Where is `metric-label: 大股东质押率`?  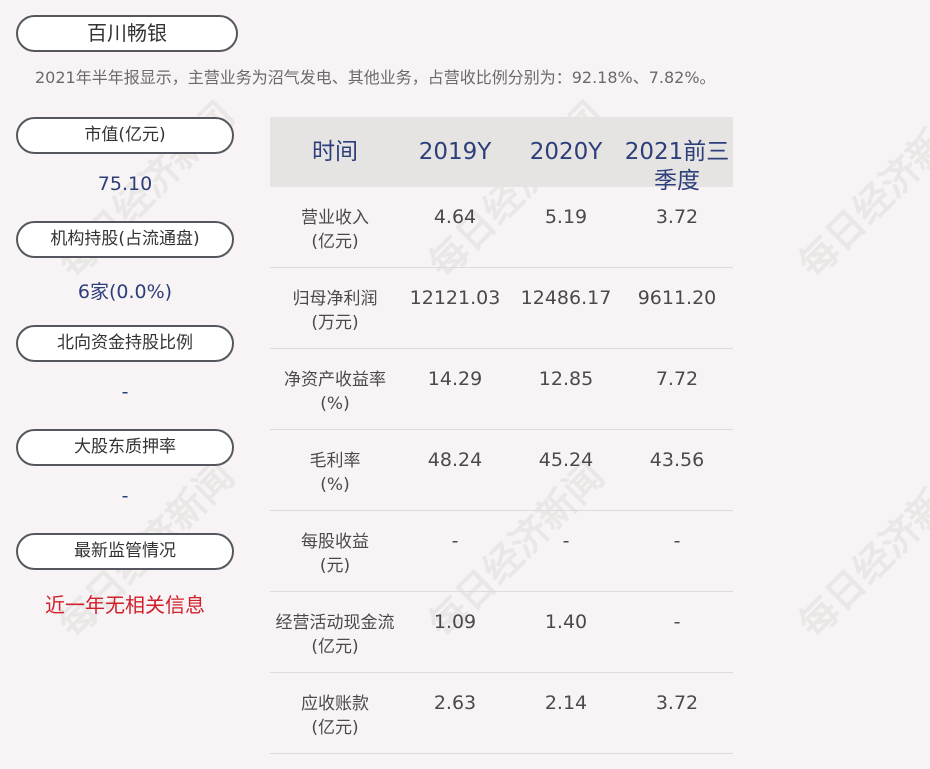 metric-label: 大股东质押率 is located at coordinates (125, 447).